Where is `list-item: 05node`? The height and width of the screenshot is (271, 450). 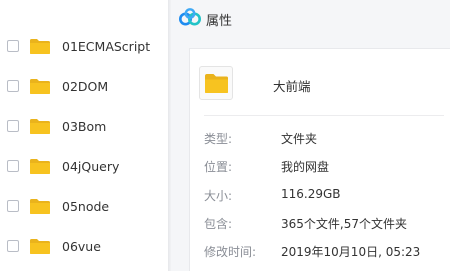
list-item: 05node is located at coordinates (84, 206).